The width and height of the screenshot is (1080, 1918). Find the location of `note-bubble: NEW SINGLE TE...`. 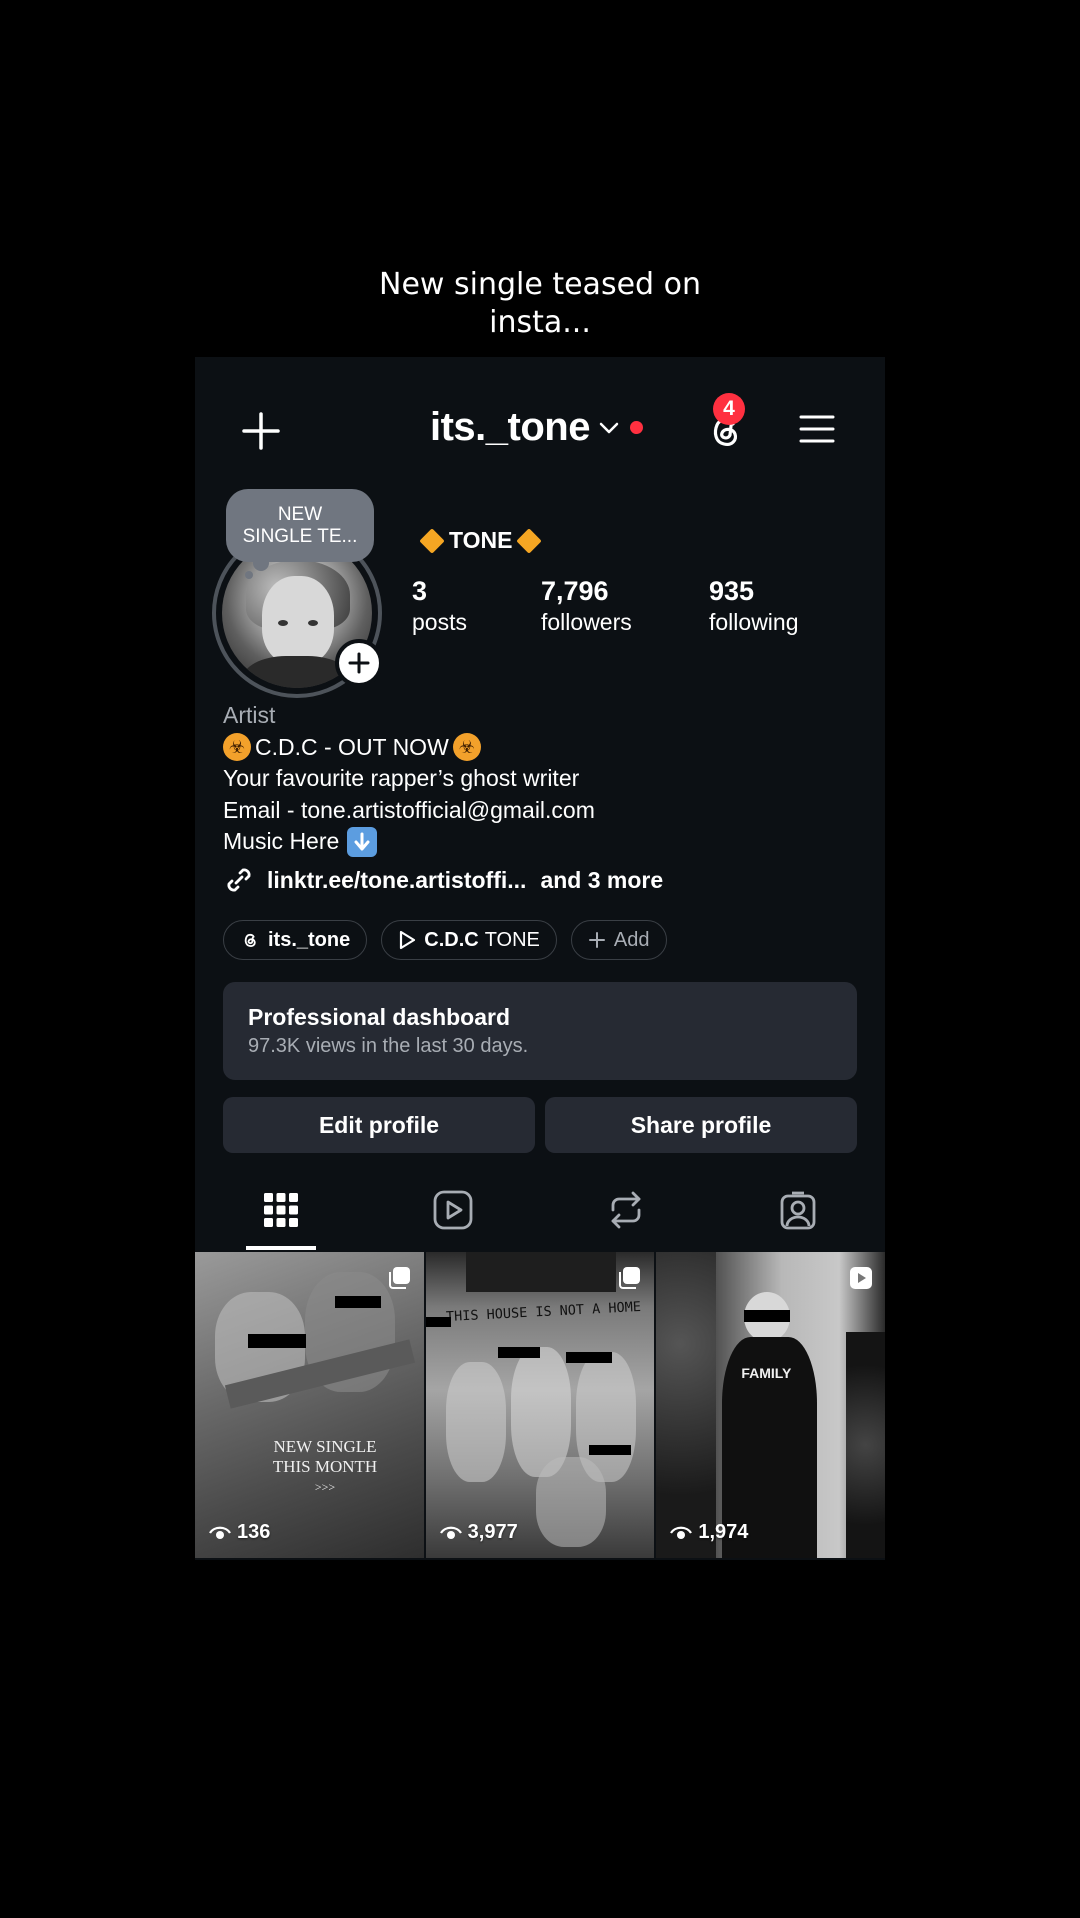

note-bubble: NEW SINGLE TE... is located at coordinates (300, 525).